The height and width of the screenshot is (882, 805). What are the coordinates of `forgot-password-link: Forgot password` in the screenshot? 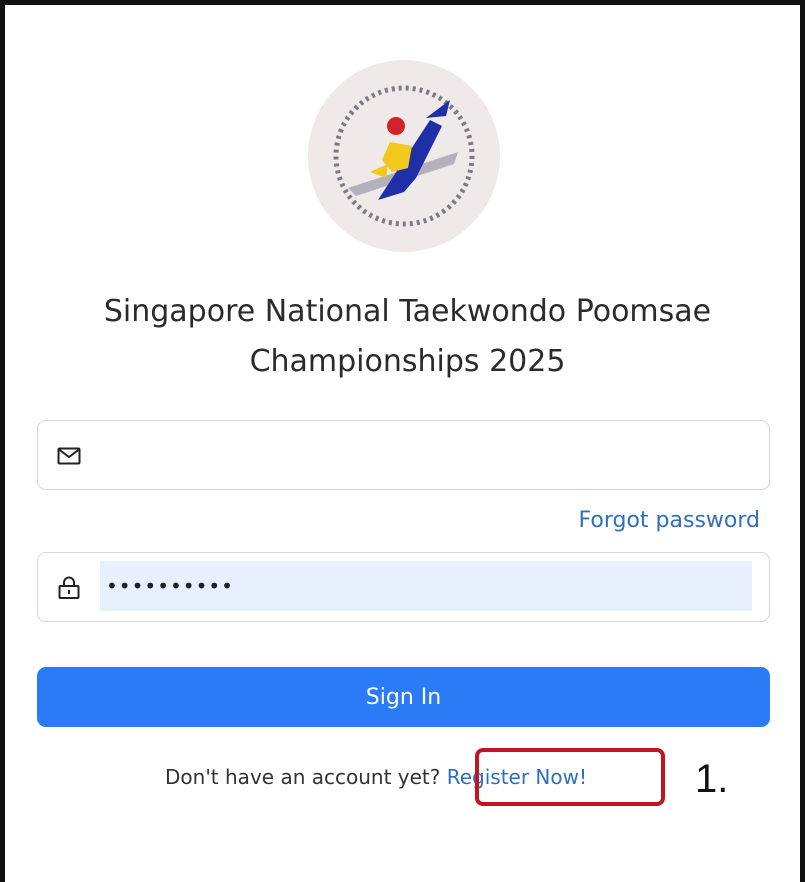 It's located at (669, 520).